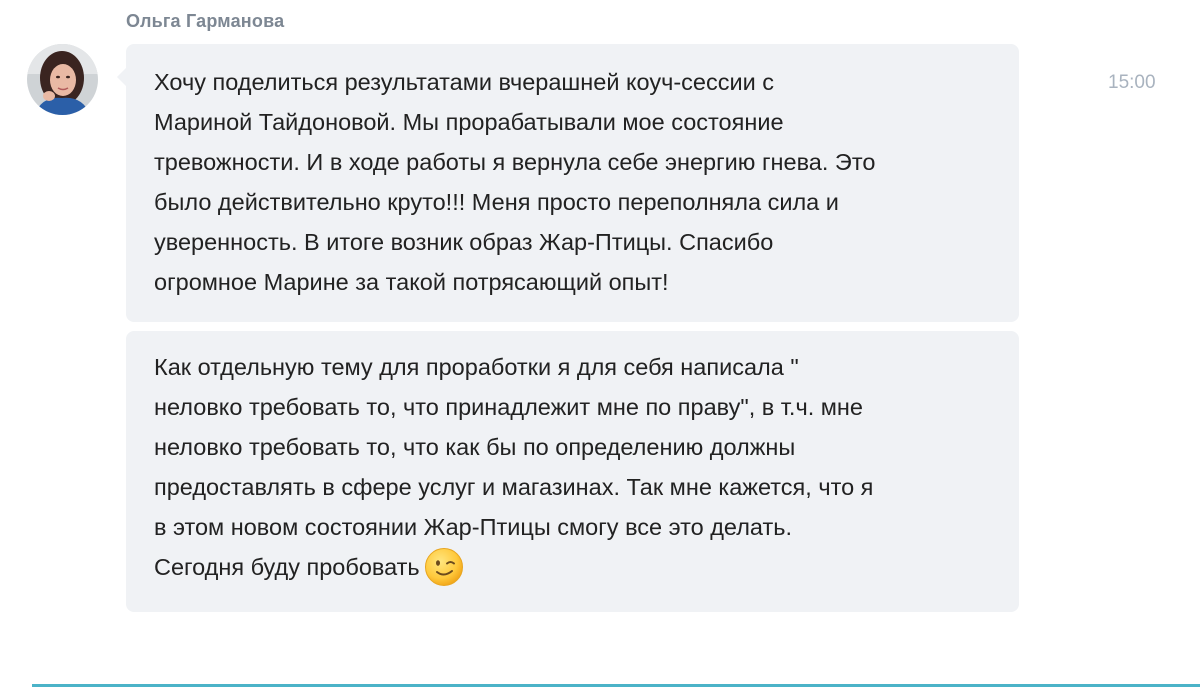 Image resolution: width=1200 pixels, height=689 pixels. I want to click on bottom-divider, so click(616, 685).